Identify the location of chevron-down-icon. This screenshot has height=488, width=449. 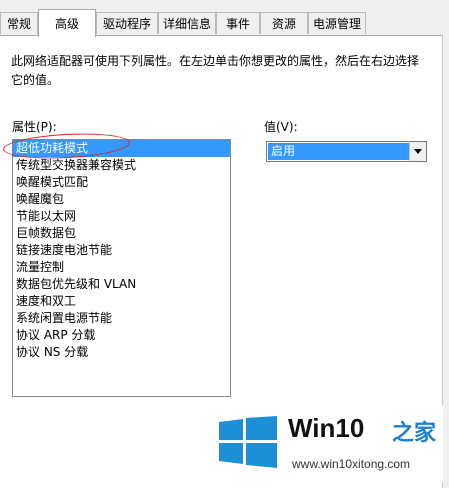
(417, 151).